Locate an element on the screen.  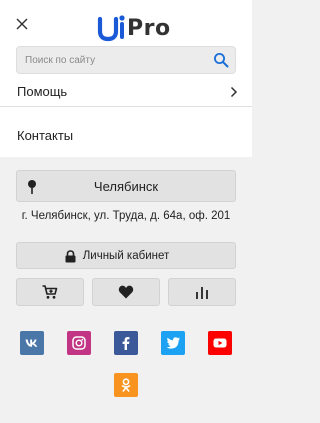
menu-header: Pro is located at coordinates (126, 40).